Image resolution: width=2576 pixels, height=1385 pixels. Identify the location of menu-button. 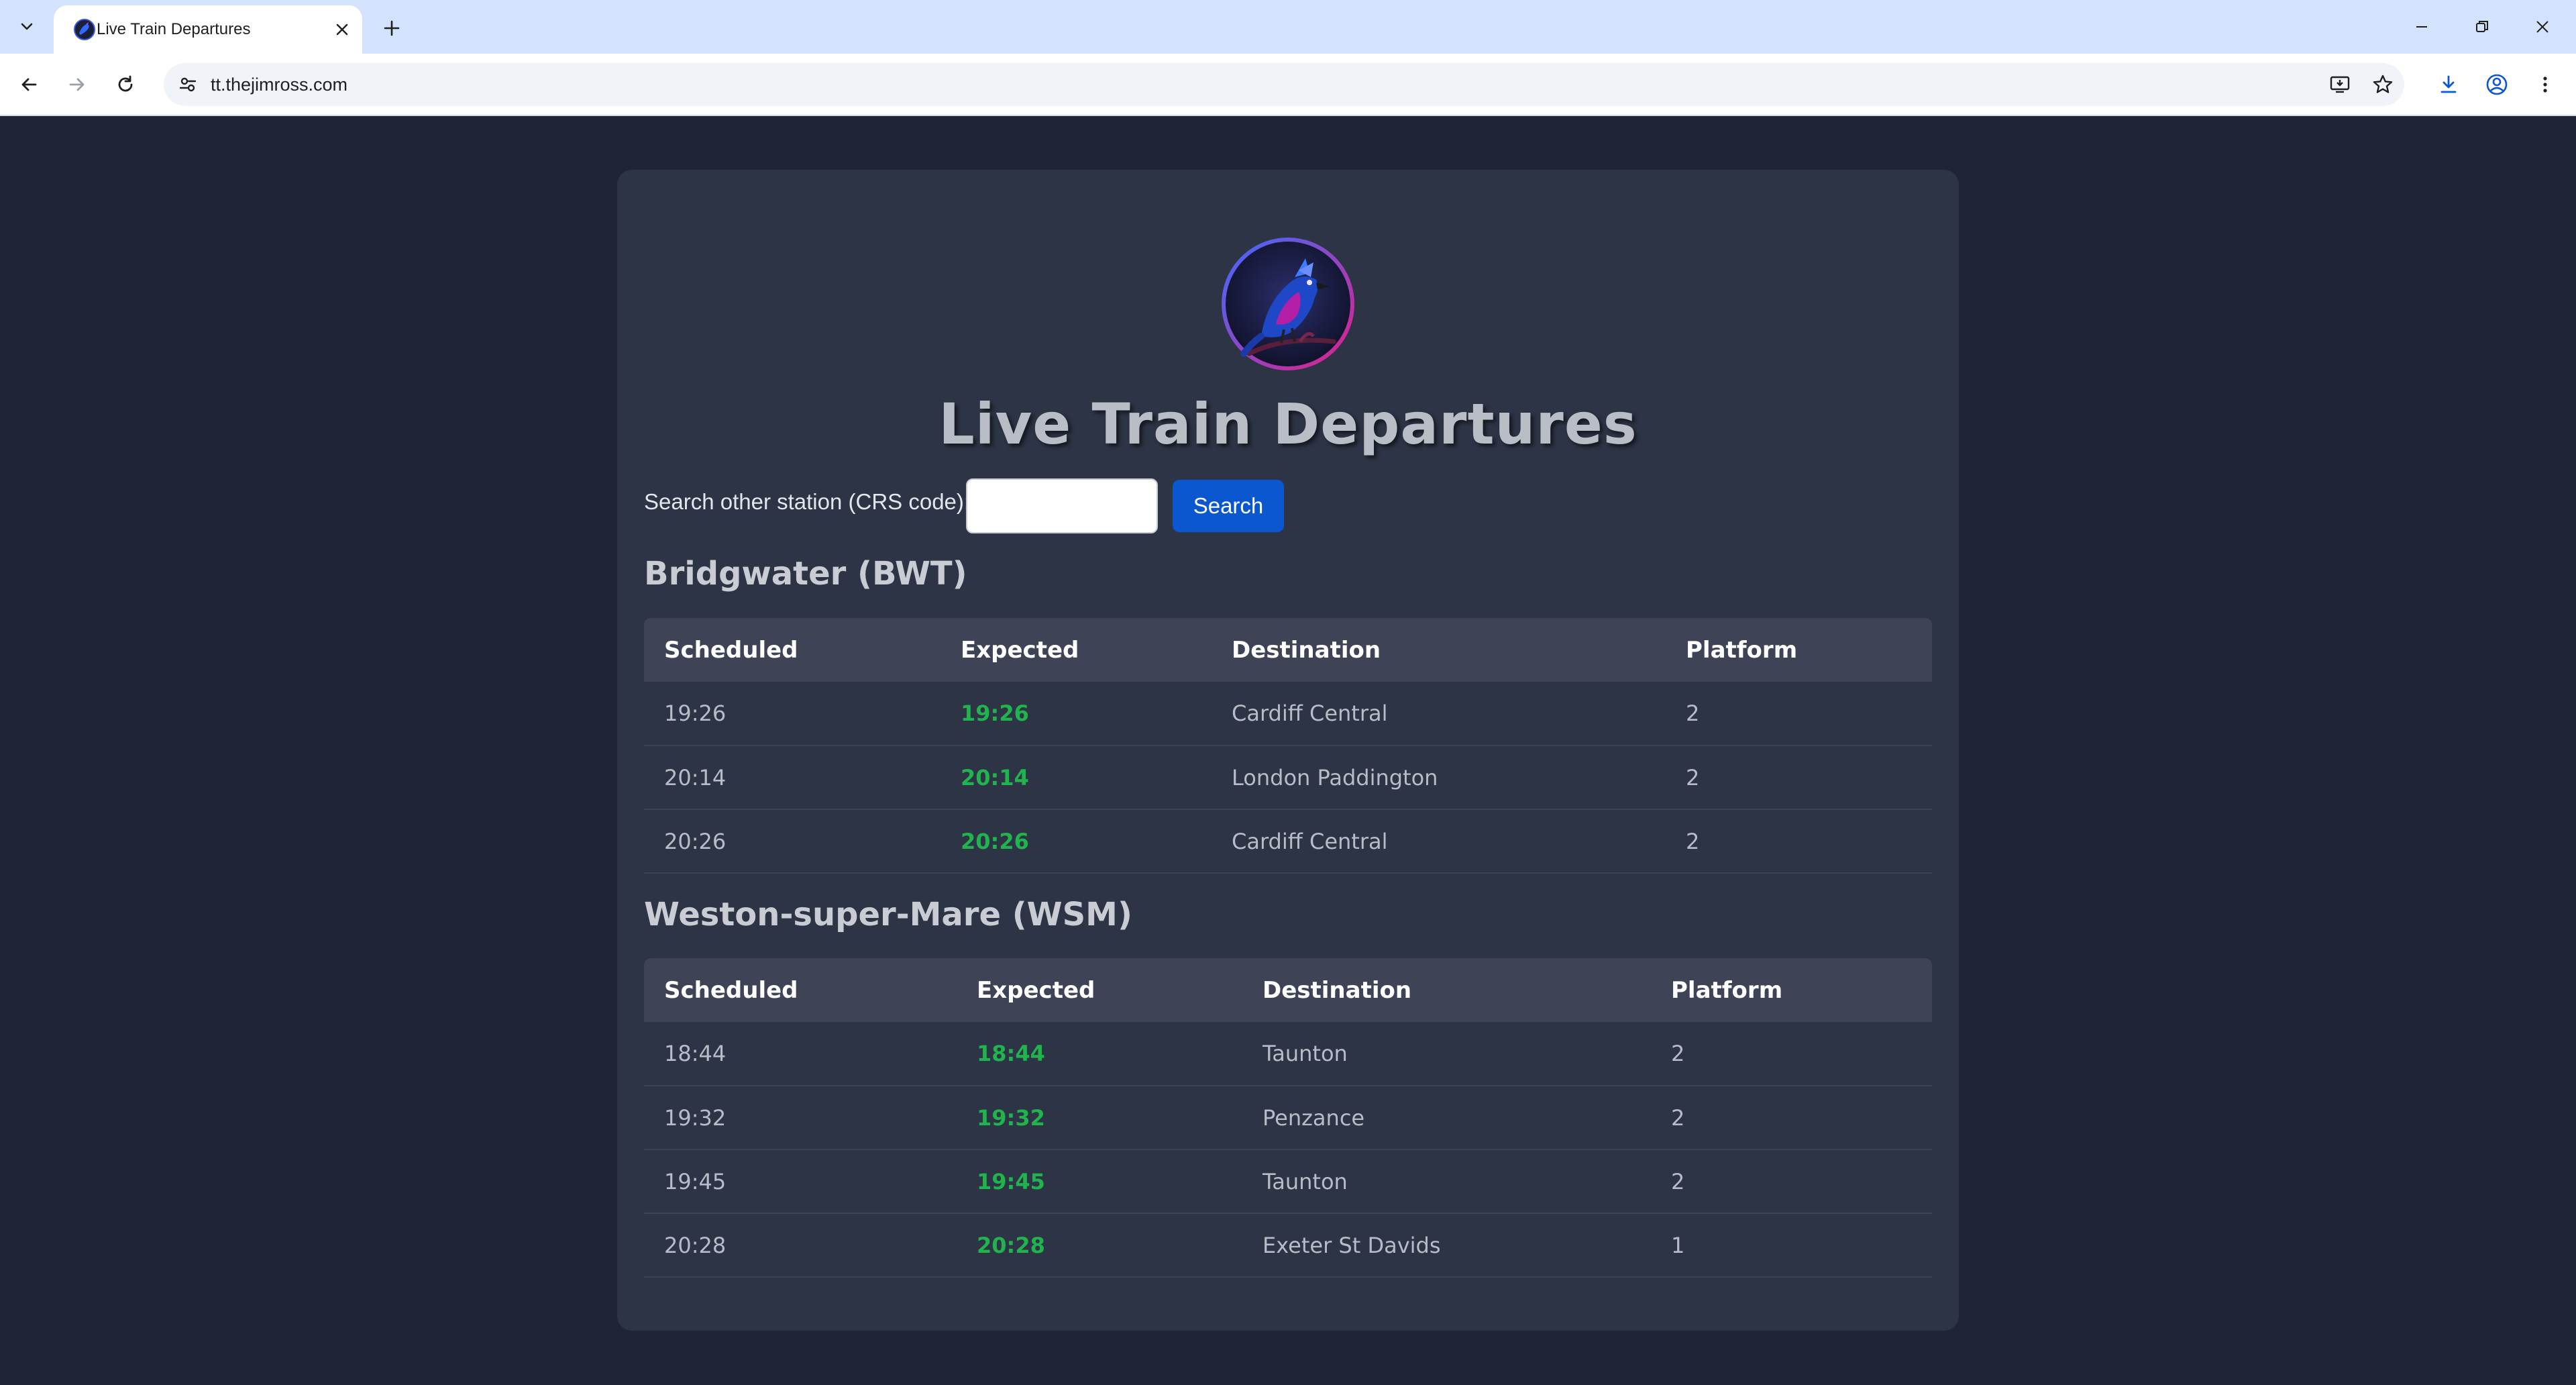
(2545, 84).